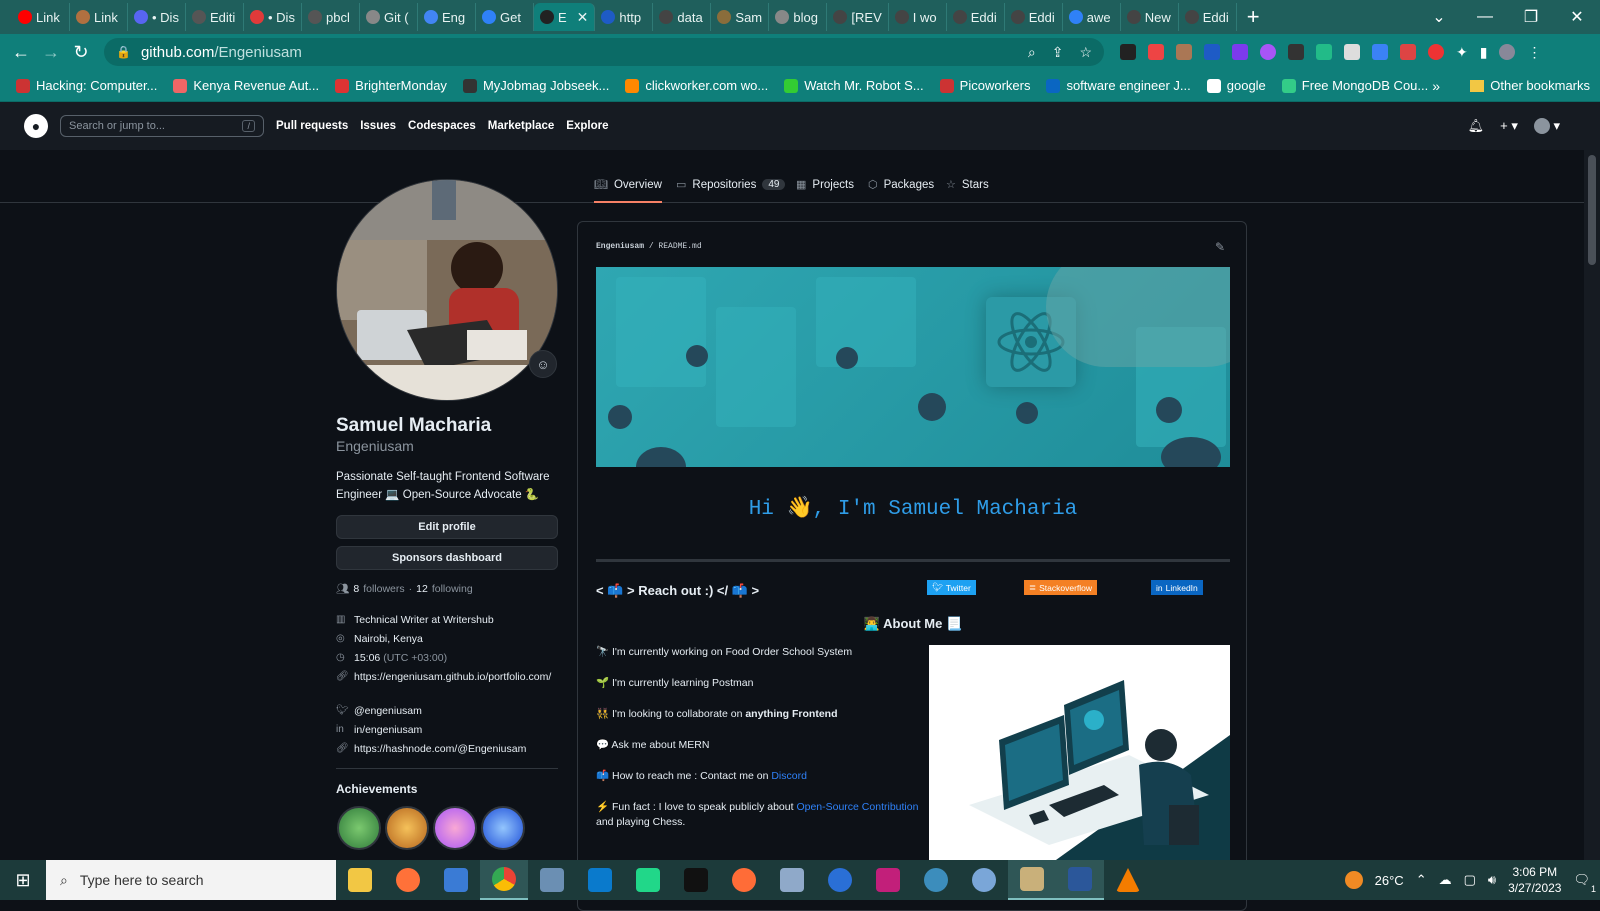 The height and width of the screenshot is (911, 1600). Describe the element at coordinates (440, 749) in the screenshot. I see `hashnode-link: https://hashnode.com/@Engeniusam` at that location.